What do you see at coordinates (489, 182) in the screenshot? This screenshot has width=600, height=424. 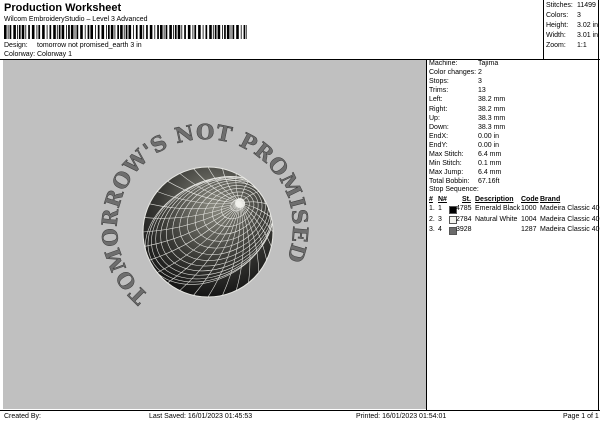 I see `machine-info-value: 67.16ft` at bounding box center [489, 182].